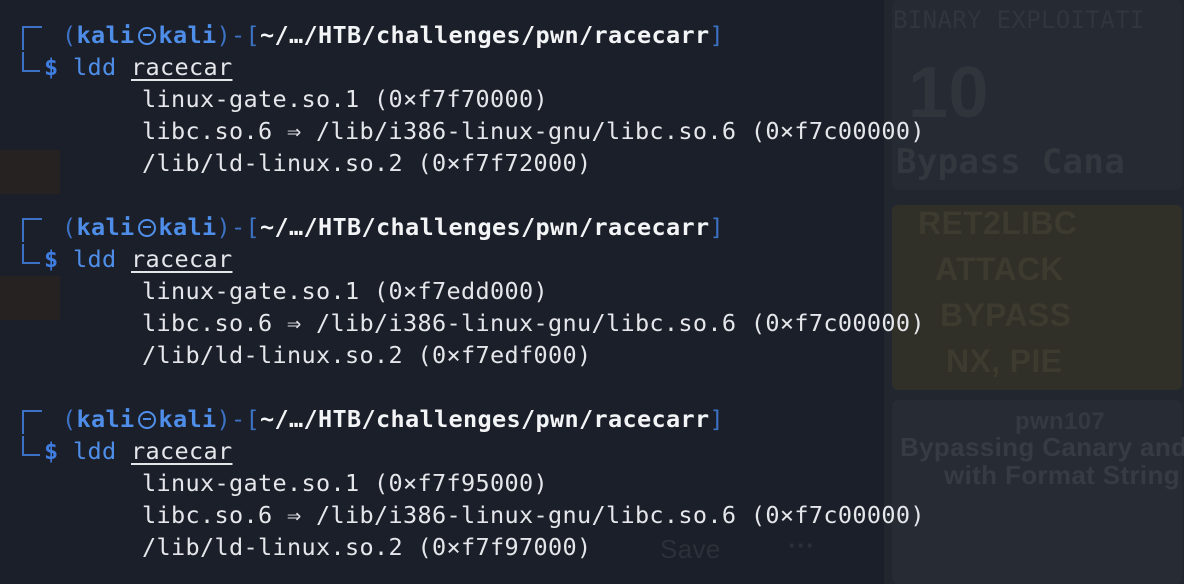 This screenshot has width=1184, height=584. What do you see at coordinates (367, 163) in the screenshot?
I see `output-line: /lib/ld-linux.so.2 (0×f7f72000)` at bounding box center [367, 163].